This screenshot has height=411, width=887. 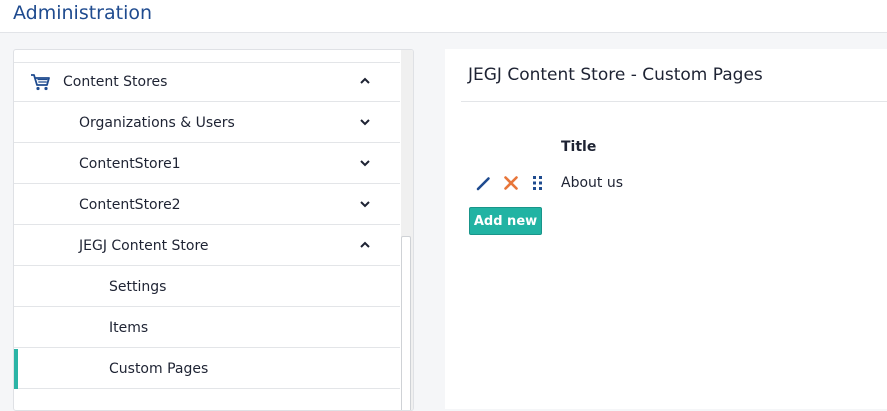 What do you see at coordinates (406, 323) in the screenshot?
I see `scrollbar-thumb` at bounding box center [406, 323].